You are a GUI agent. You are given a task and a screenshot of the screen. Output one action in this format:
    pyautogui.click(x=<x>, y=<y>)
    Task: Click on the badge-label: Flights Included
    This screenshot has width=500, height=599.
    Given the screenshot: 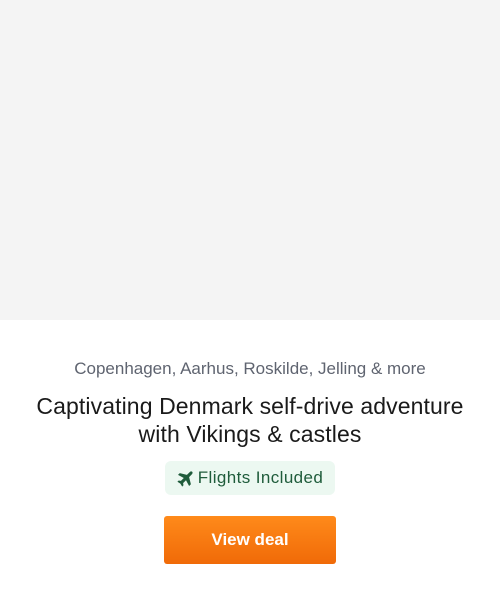 What is the action you would take?
    pyautogui.click(x=260, y=477)
    